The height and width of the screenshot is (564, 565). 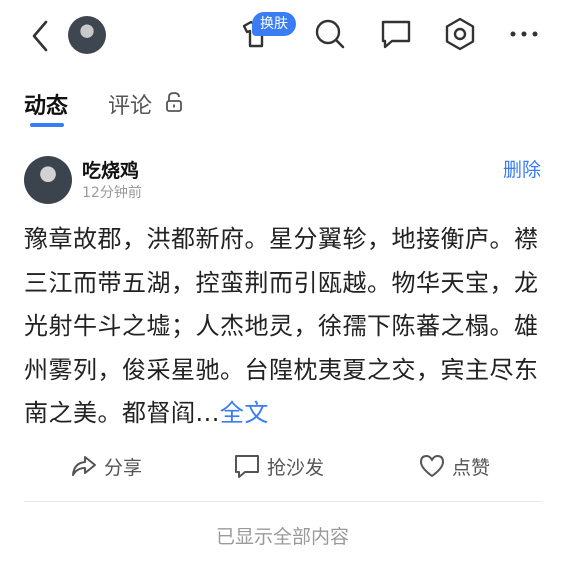 What do you see at coordinates (471, 467) in the screenshot?
I see `like-label: 点赞` at bounding box center [471, 467].